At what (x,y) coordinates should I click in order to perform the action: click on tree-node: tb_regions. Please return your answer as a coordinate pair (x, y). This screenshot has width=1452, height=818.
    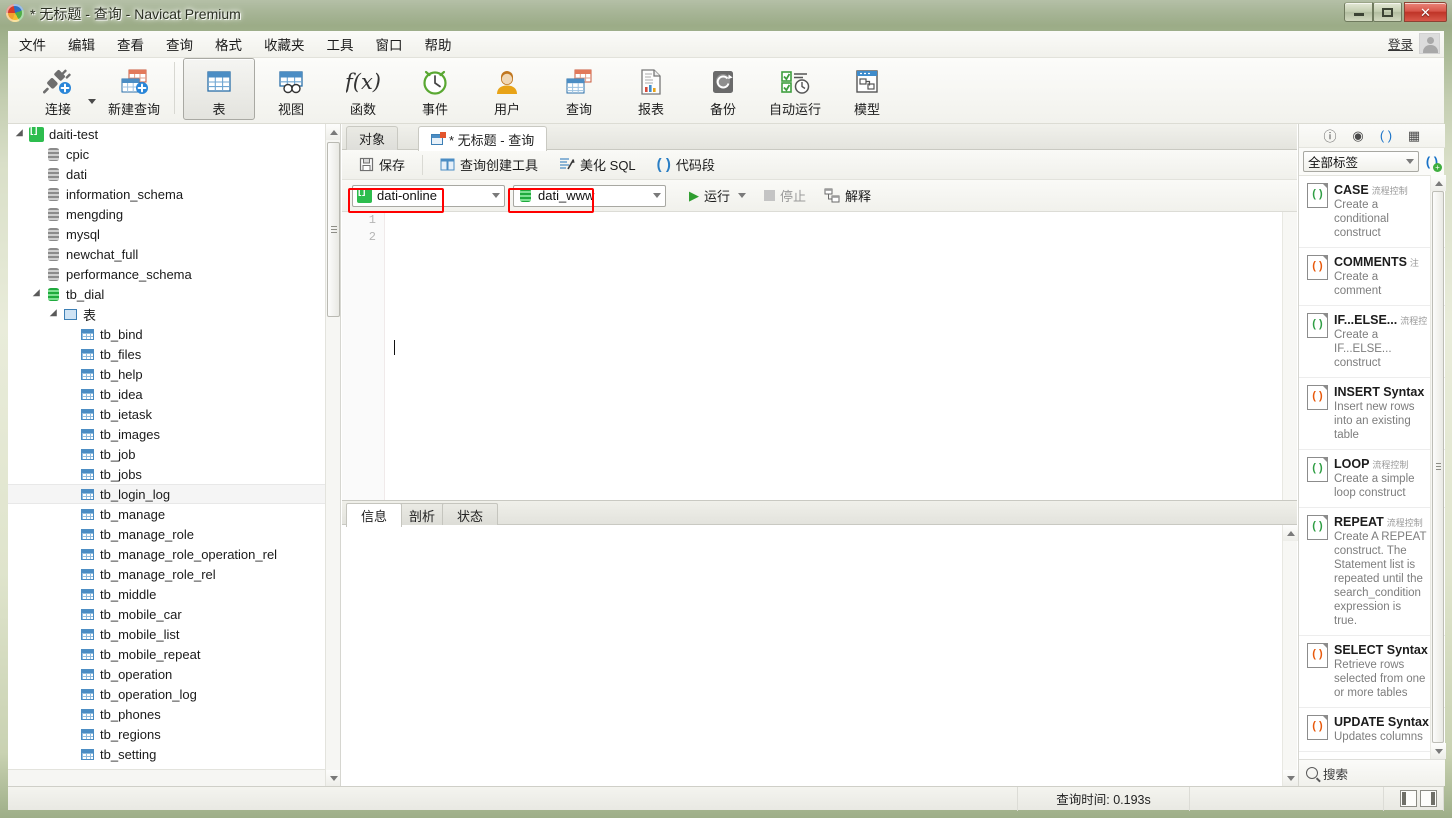
    Looking at the image, I should click on (167, 734).